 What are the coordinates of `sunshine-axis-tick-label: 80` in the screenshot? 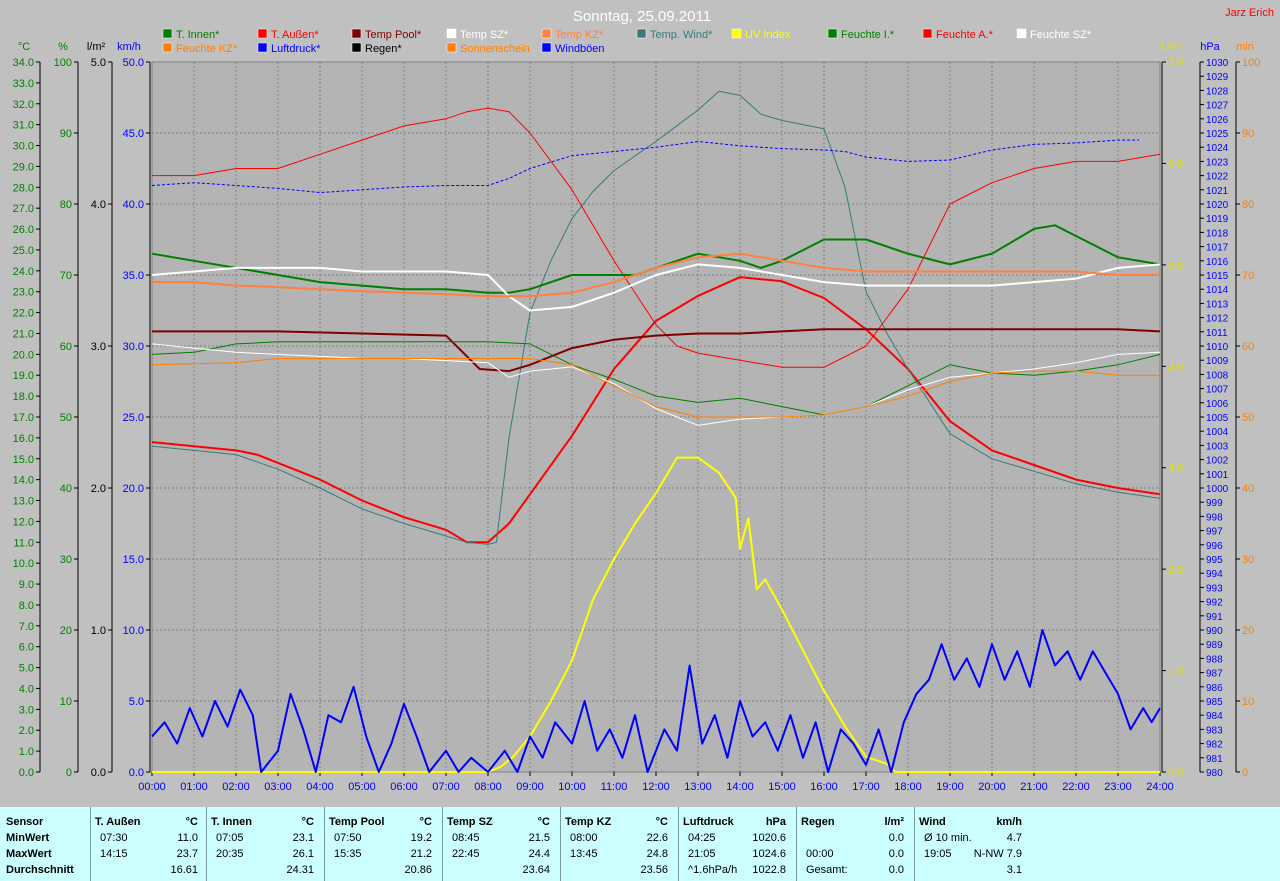 It's located at (1248, 205).